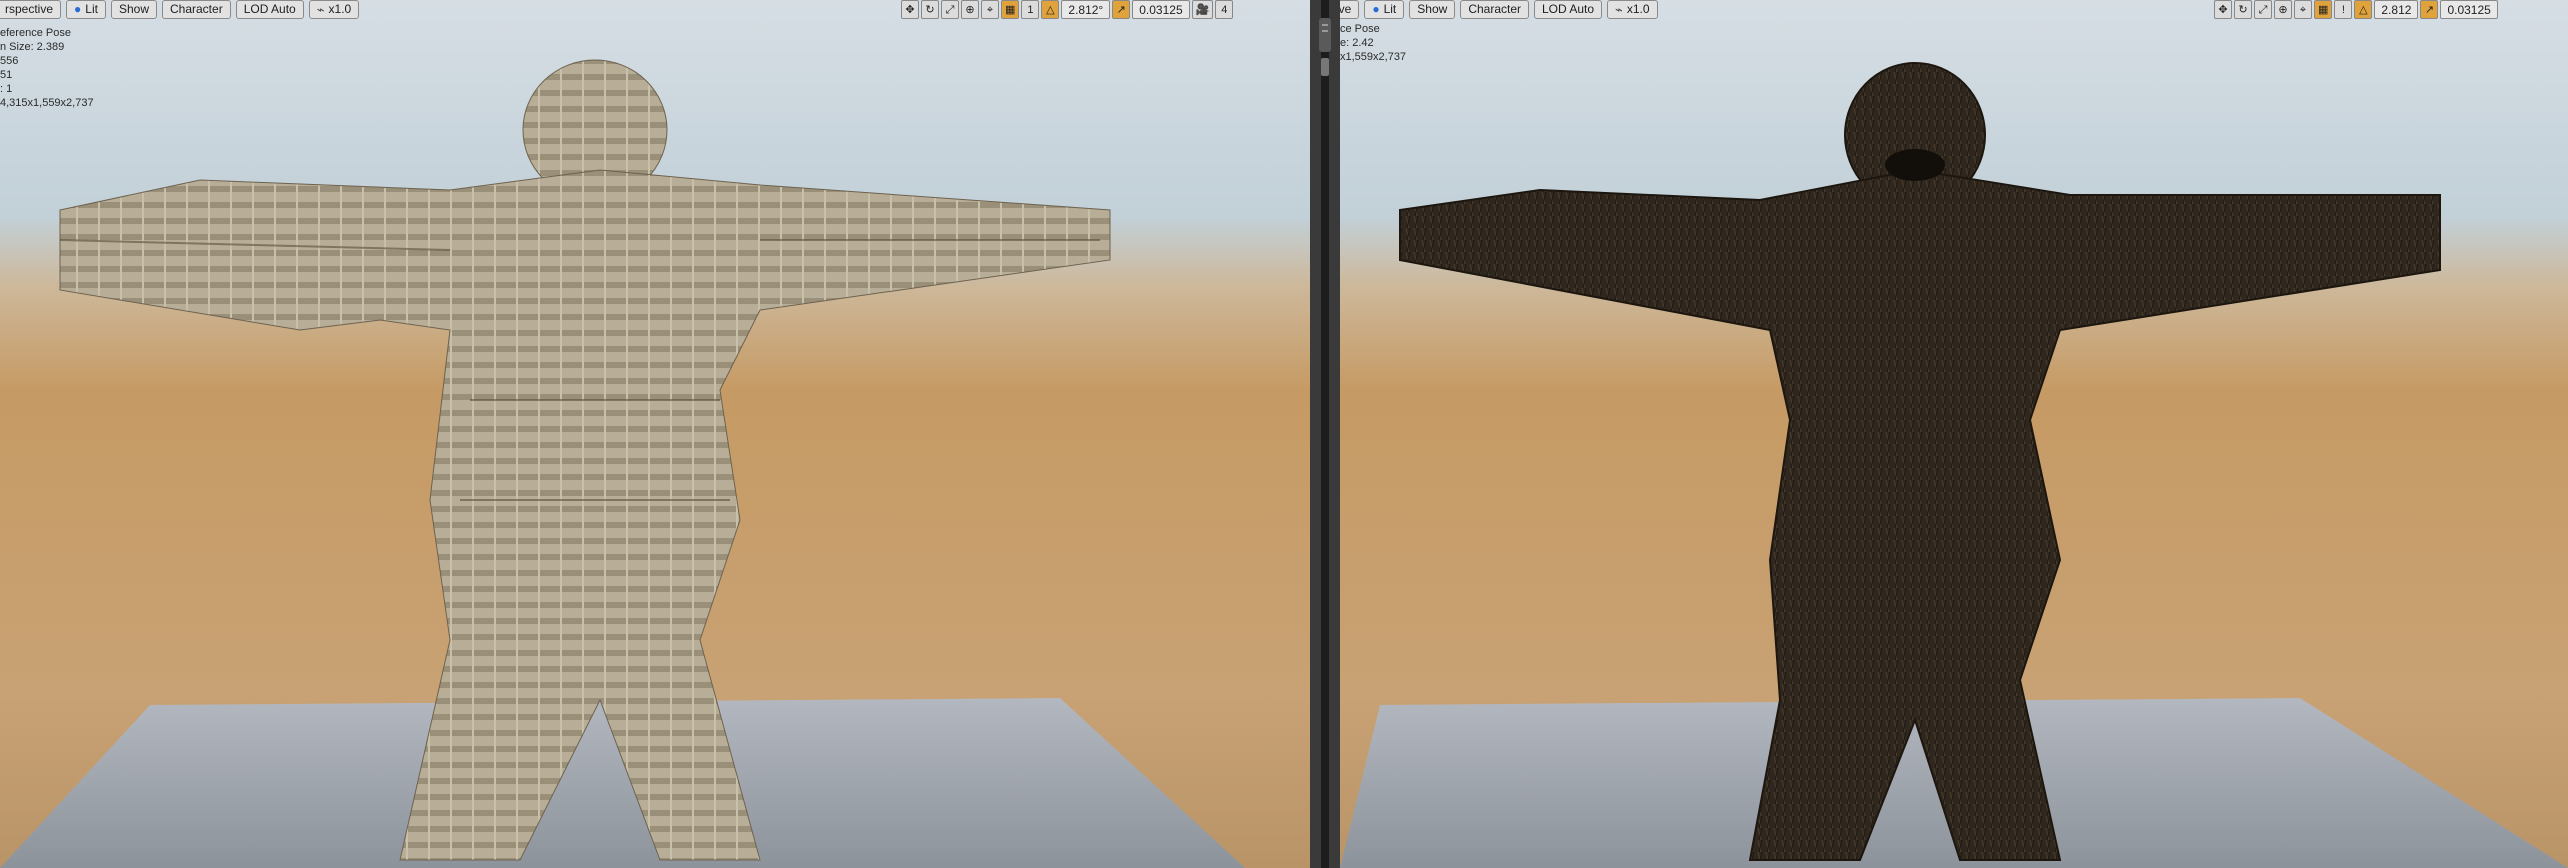  Describe the element at coordinates (2396, 9) in the screenshot. I see `angle-snap-value: 2.812` at that location.